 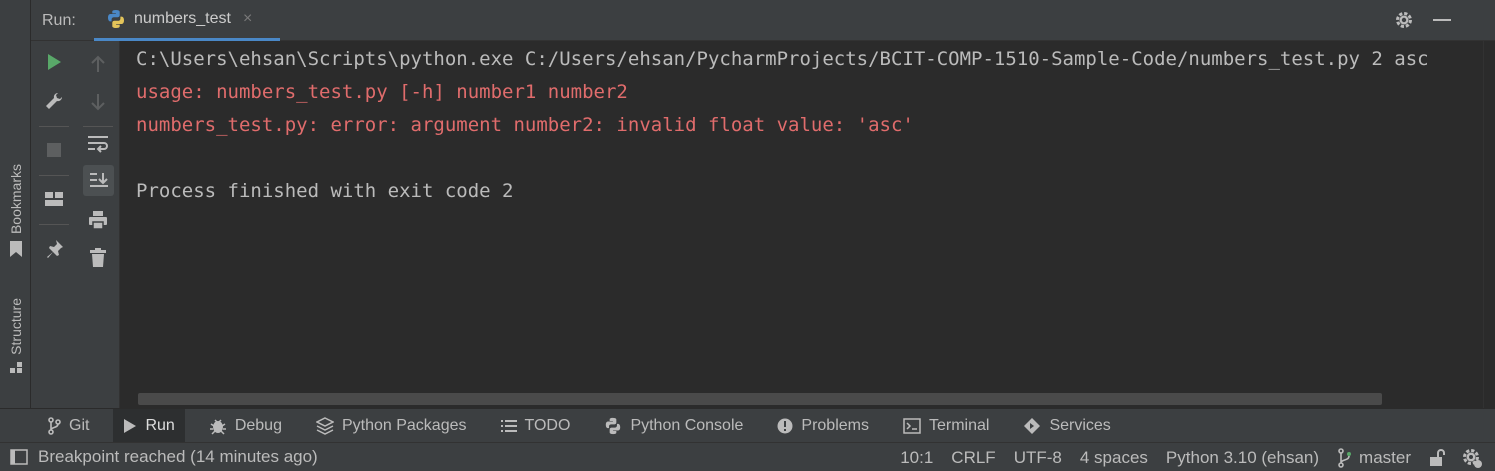 I want to click on tool-problems-label: Problems, so click(x=835, y=425).